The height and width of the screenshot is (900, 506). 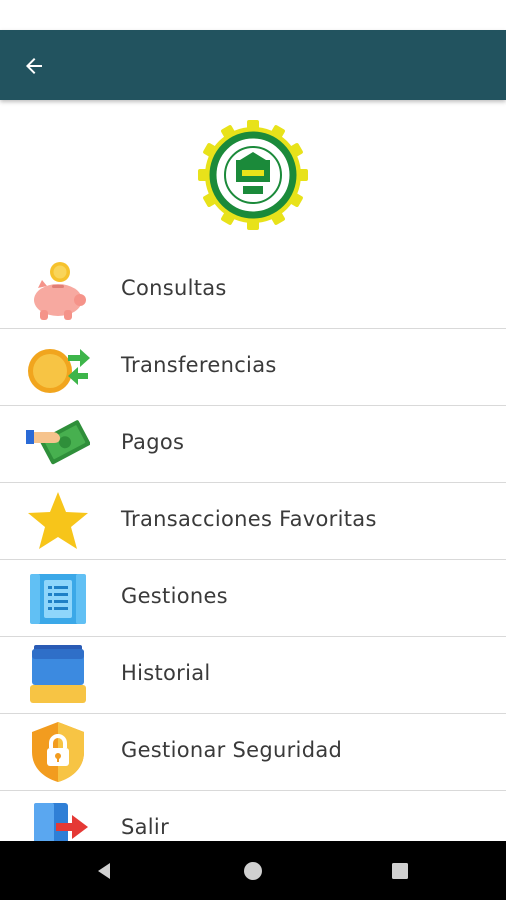 I want to click on triangle-back-icon, so click(x=104, y=870).